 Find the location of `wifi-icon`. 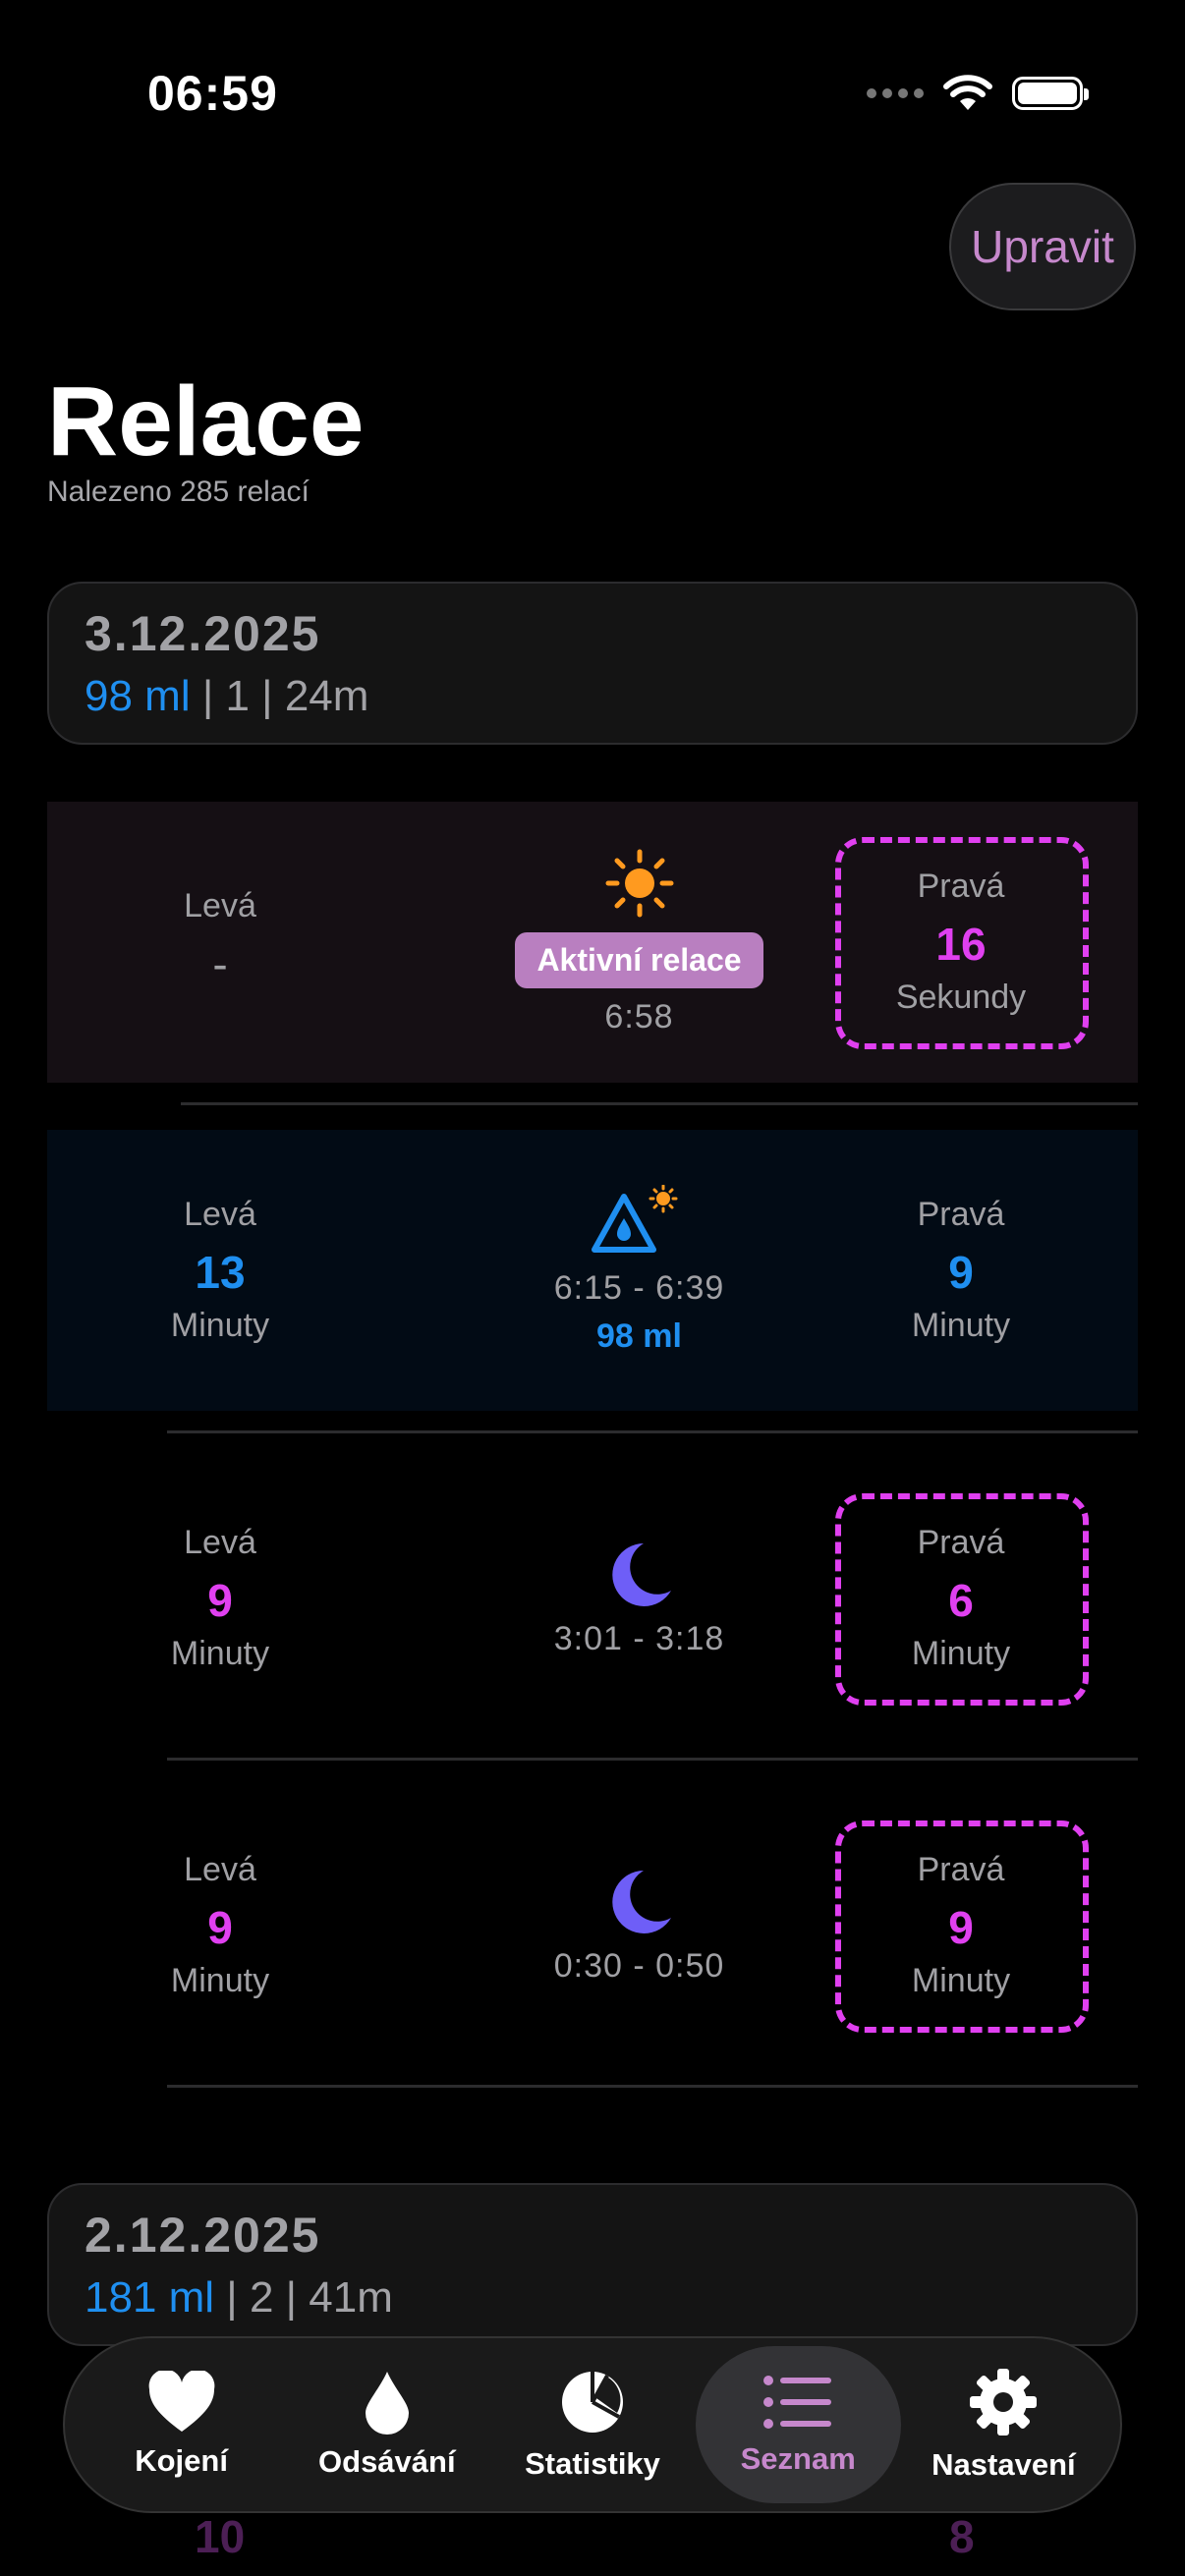

wifi-icon is located at coordinates (968, 92).